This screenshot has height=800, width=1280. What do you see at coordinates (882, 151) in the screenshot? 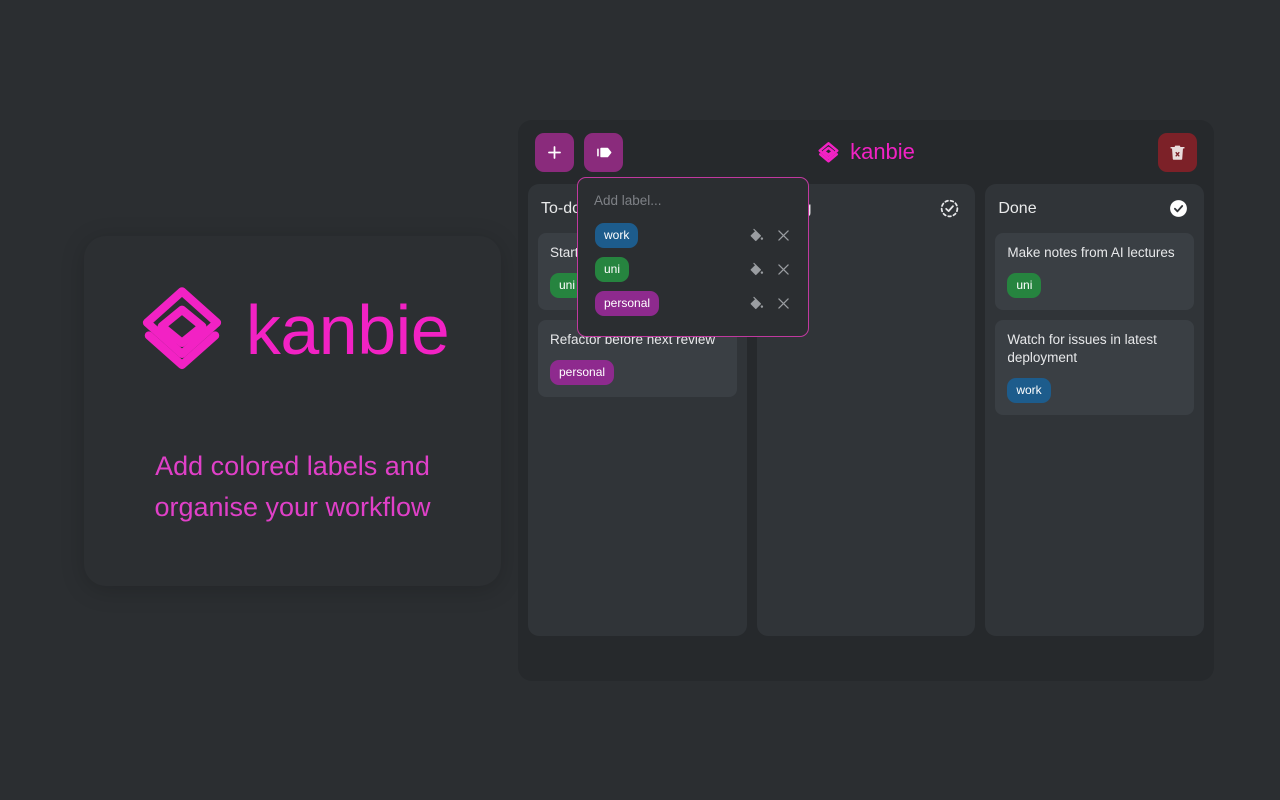
I see `board-title: kanbie` at bounding box center [882, 151].